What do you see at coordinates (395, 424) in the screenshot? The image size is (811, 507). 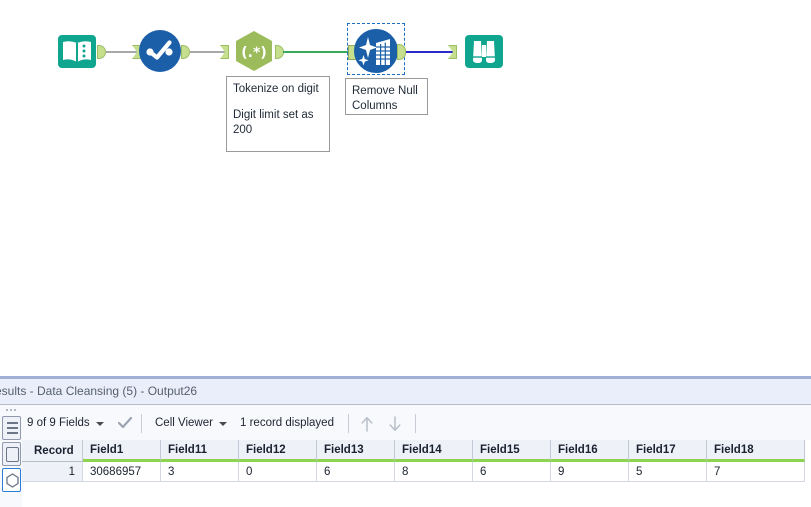 I see `arrow-down-icon` at bounding box center [395, 424].